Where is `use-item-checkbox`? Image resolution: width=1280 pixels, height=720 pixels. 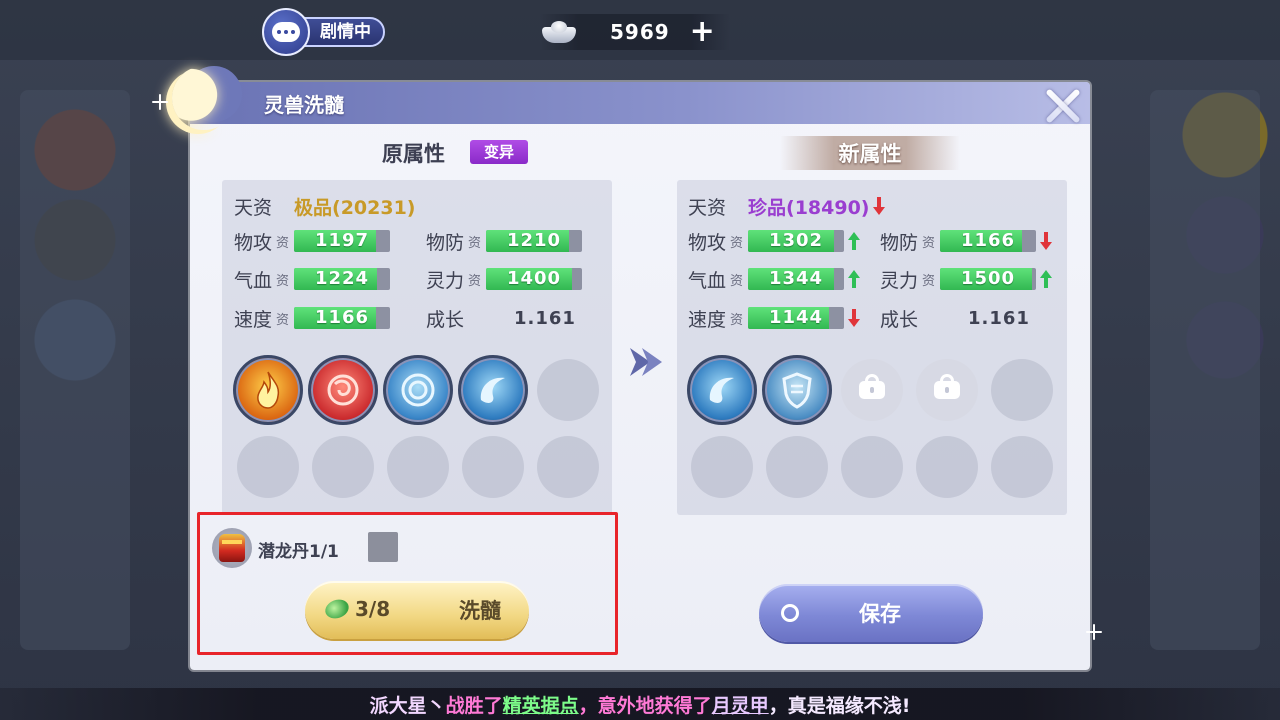 use-item-checkbox is located at coordinates (383, 547).